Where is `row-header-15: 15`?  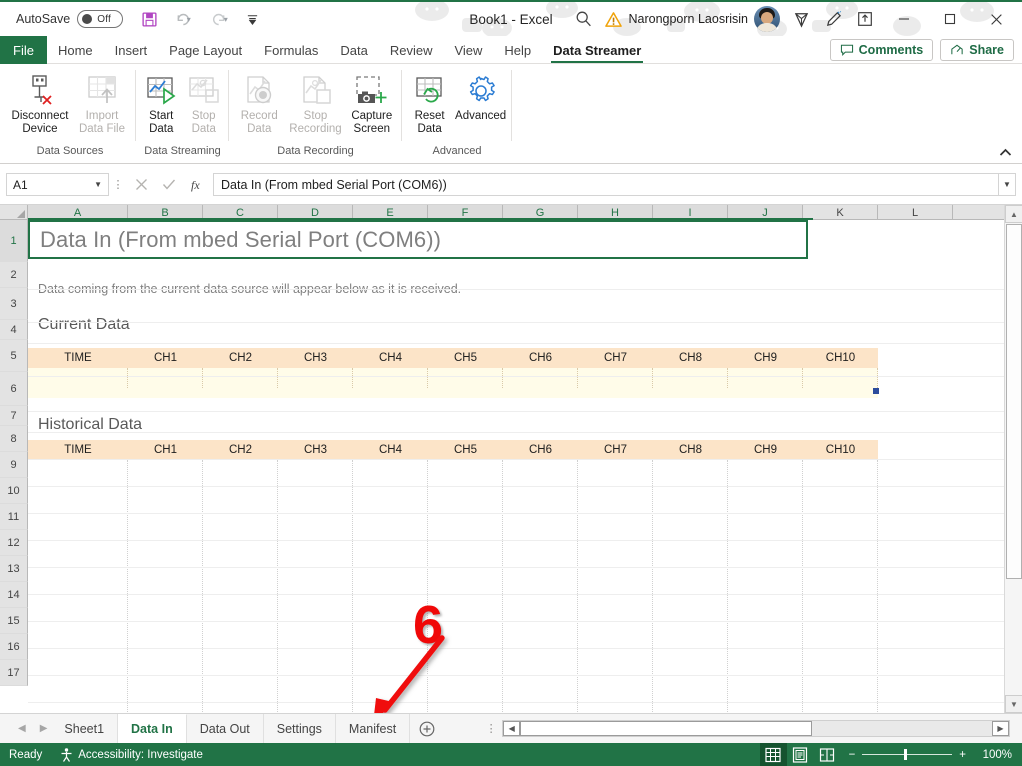 row-header-15: 15 is located at coordinates (14, 621).